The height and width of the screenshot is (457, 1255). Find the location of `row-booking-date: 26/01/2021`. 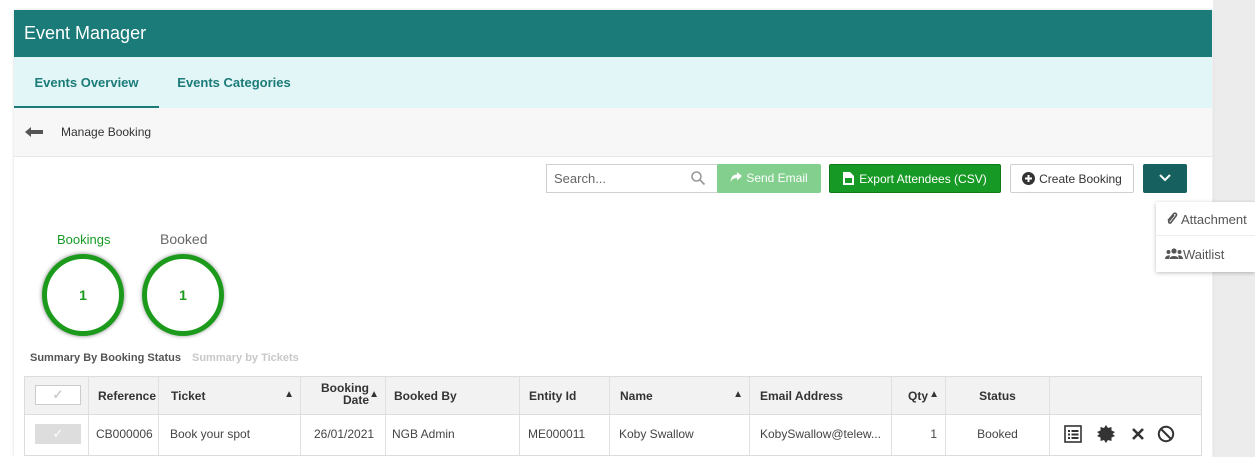

row-booking-date: 26/01/2021 is located at coordinates (343, 435).